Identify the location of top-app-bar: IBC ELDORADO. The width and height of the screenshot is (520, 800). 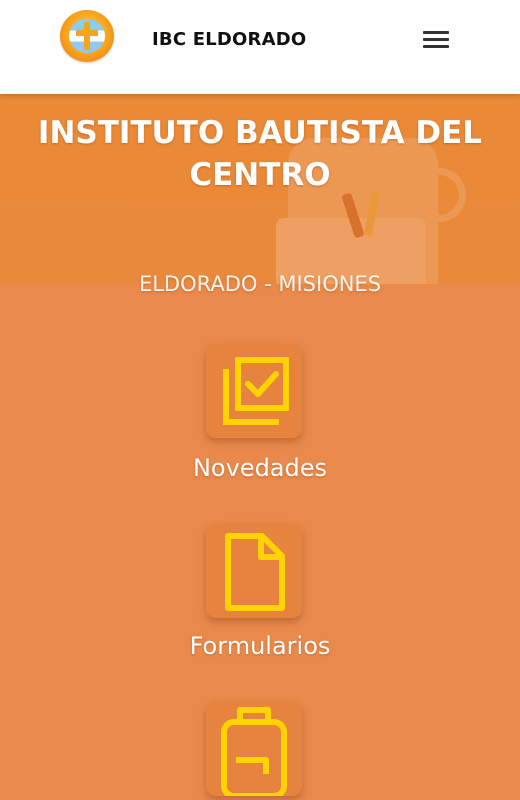
(260, 47).